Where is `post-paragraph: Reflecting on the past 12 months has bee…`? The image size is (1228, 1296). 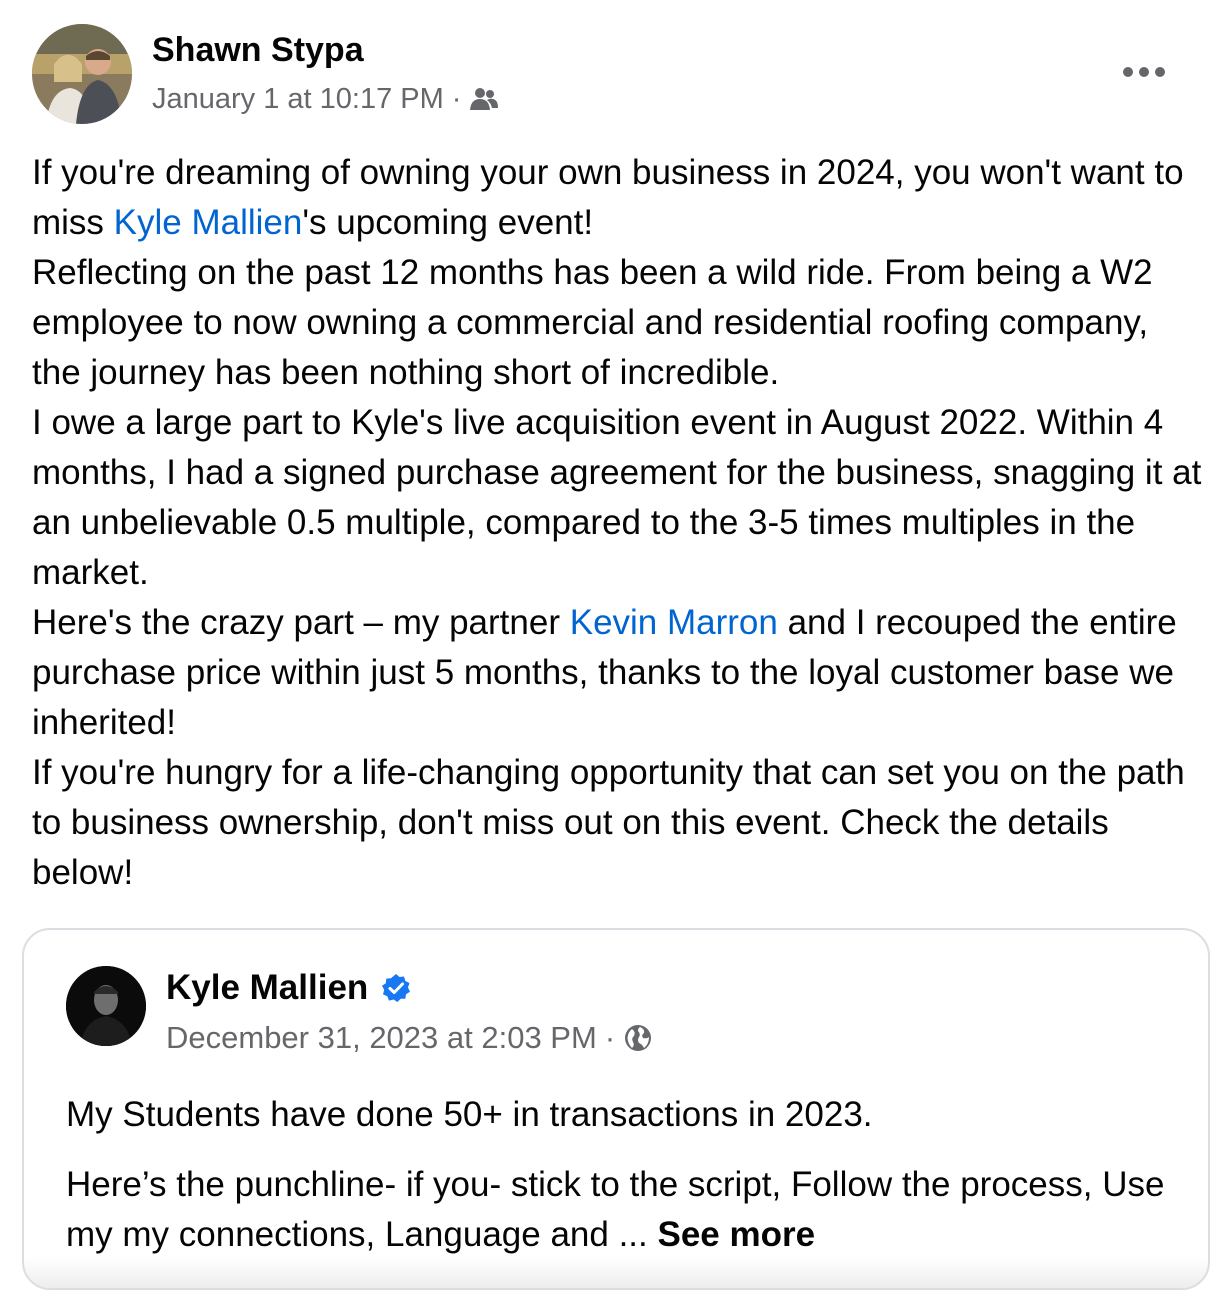
post-paragraph: Reflecting on the past 12 months has bee… is located at coordinates (592, 322).